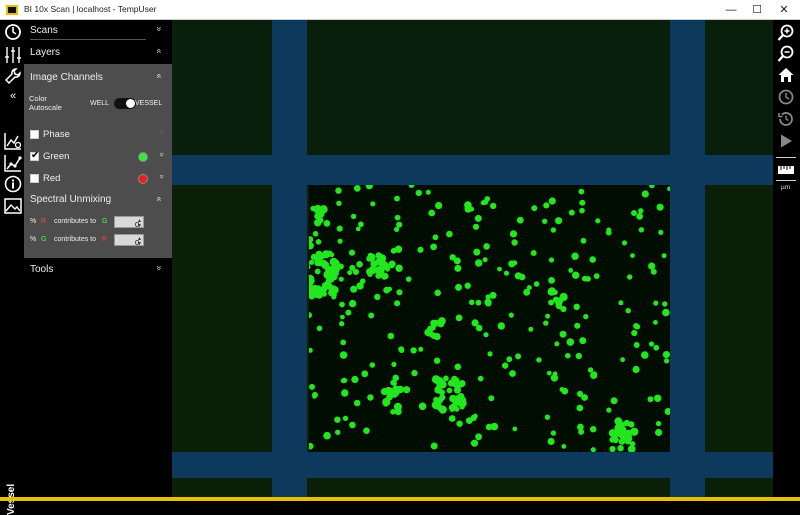 Image resolution: width=800 pixels, height=515 pixels. What do you see at coordinates (43, 221) in the screenshot?
I see `source-channel-label: R` at bounding box center [43, 221].